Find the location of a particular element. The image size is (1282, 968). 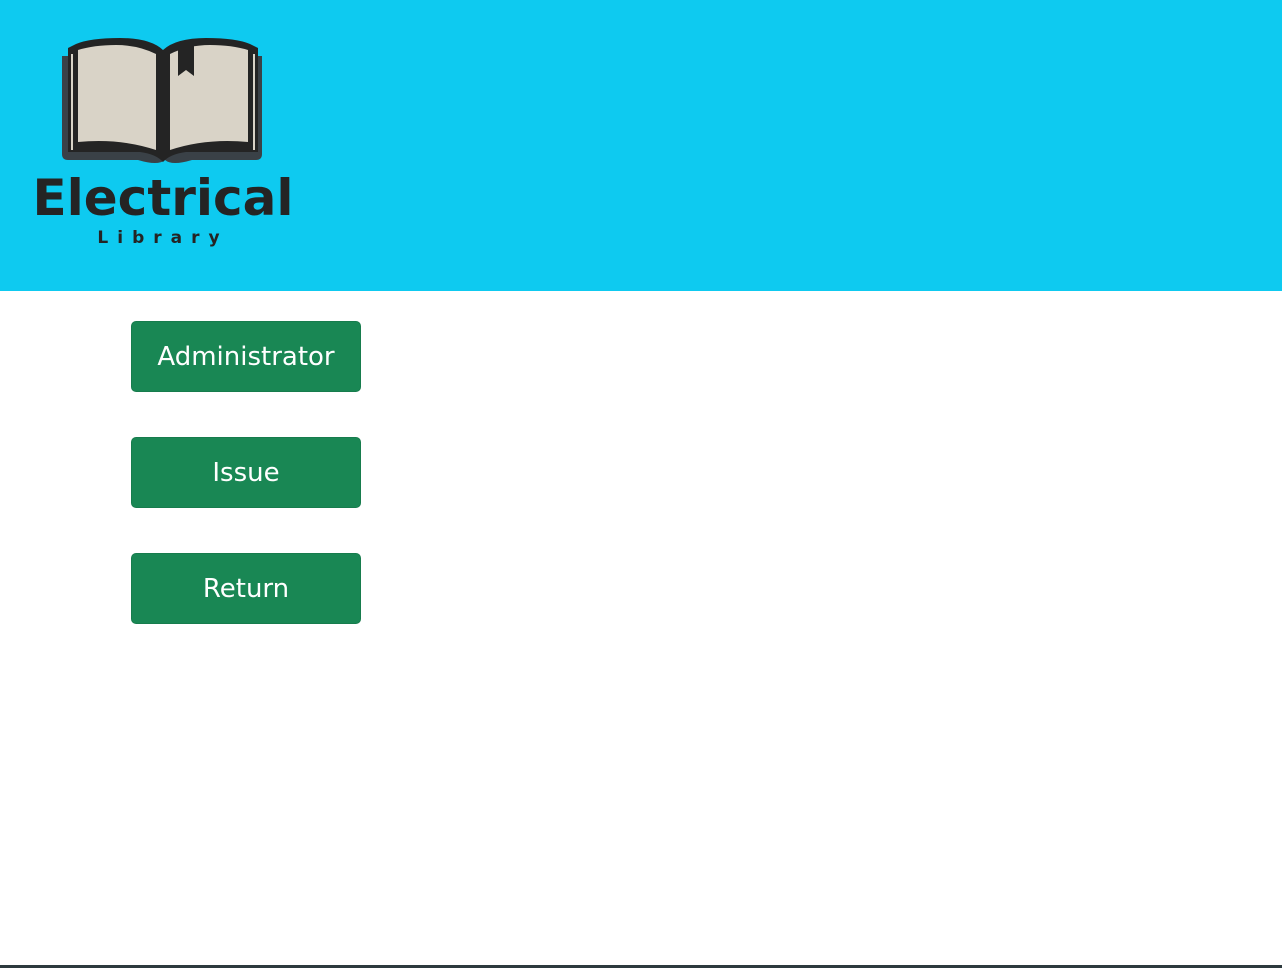

main-menu: Administrator Issue Return is located at coordinates (246, 495).